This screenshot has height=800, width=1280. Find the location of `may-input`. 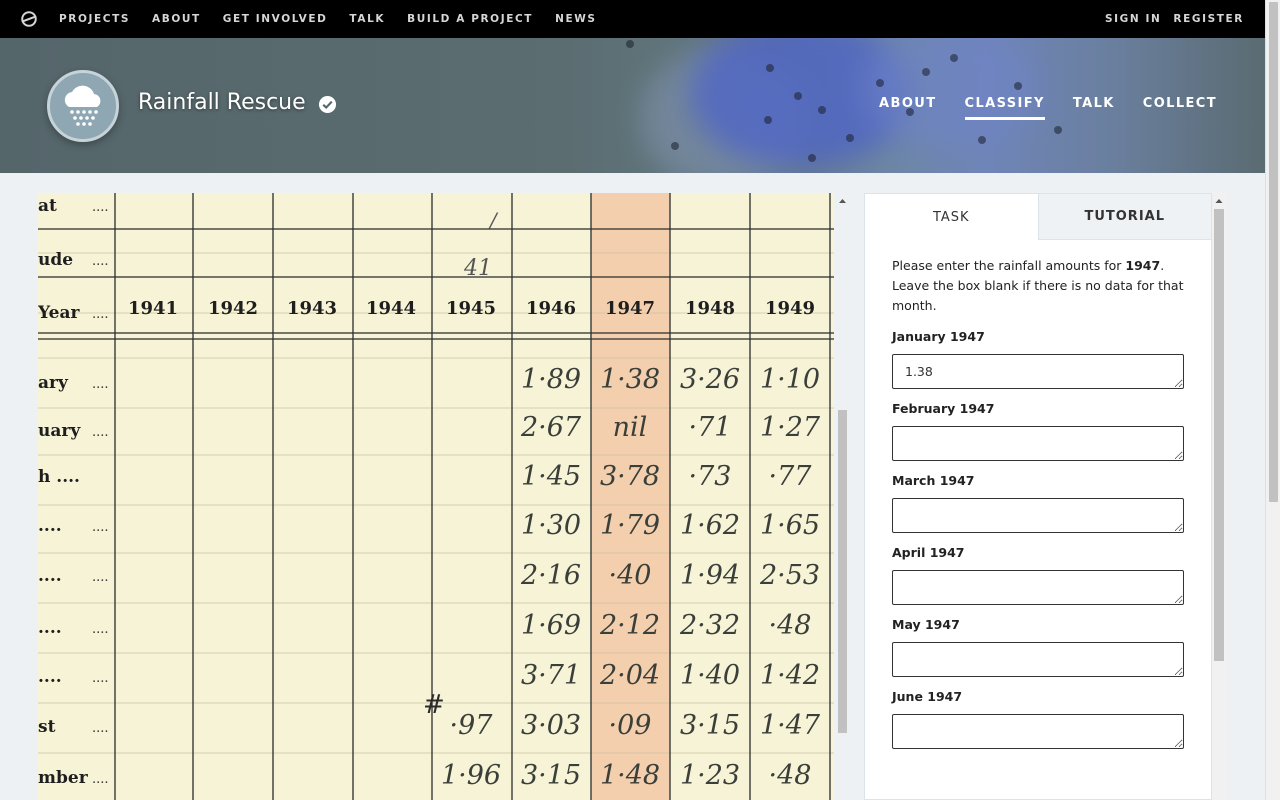

may-input is located at coordinates (1038, 659).